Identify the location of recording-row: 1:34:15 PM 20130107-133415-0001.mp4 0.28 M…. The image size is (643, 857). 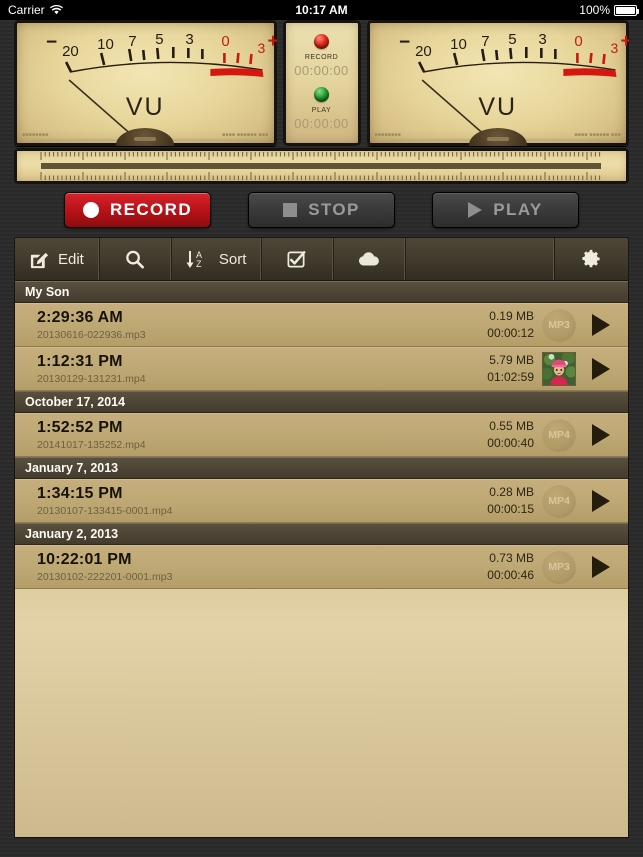
(321, 501).